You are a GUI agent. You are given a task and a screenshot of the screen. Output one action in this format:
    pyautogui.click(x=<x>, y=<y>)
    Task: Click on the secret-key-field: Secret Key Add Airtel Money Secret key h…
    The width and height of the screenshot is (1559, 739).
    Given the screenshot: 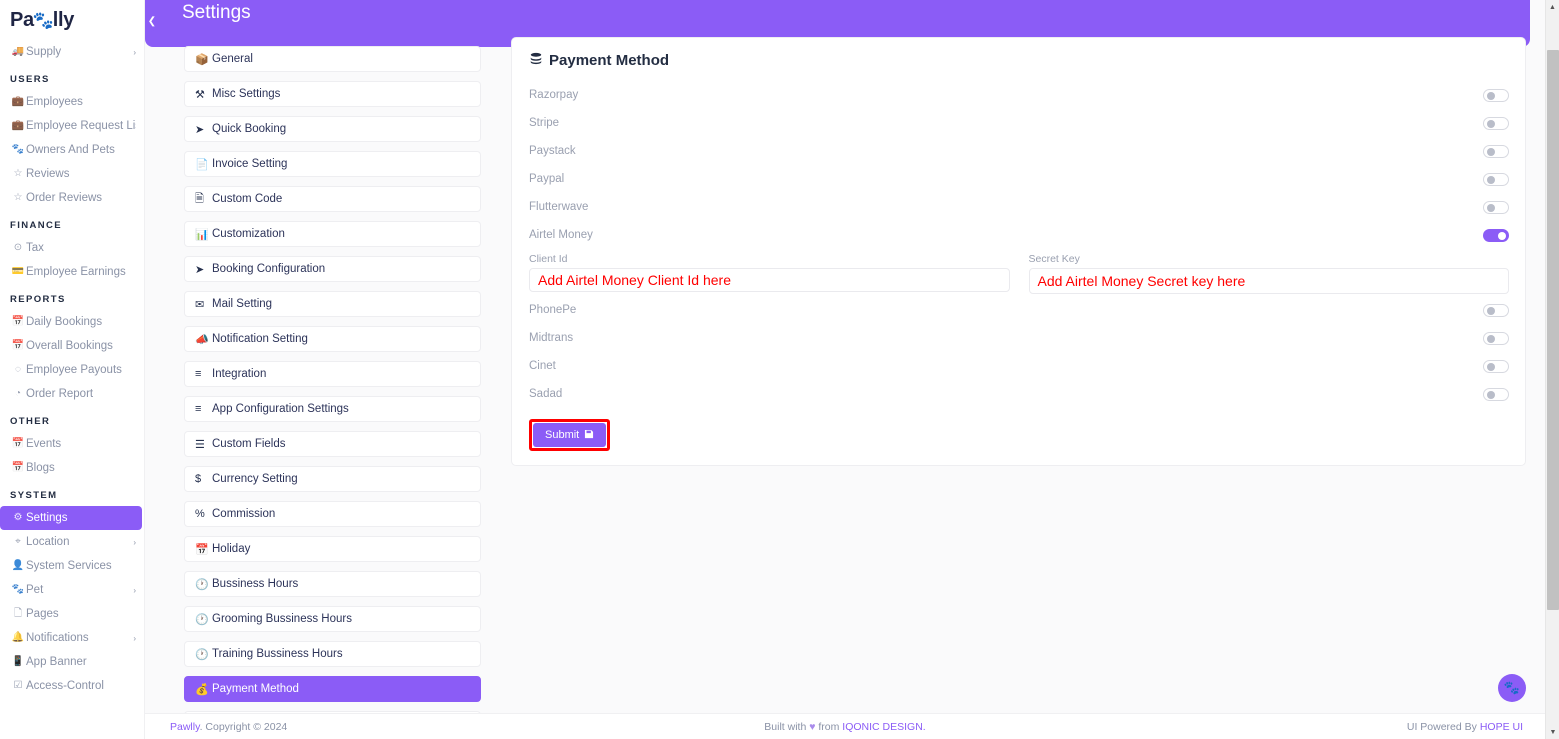 What is the action you would take?
    pyautogui.click(x=1268, y=273)
    